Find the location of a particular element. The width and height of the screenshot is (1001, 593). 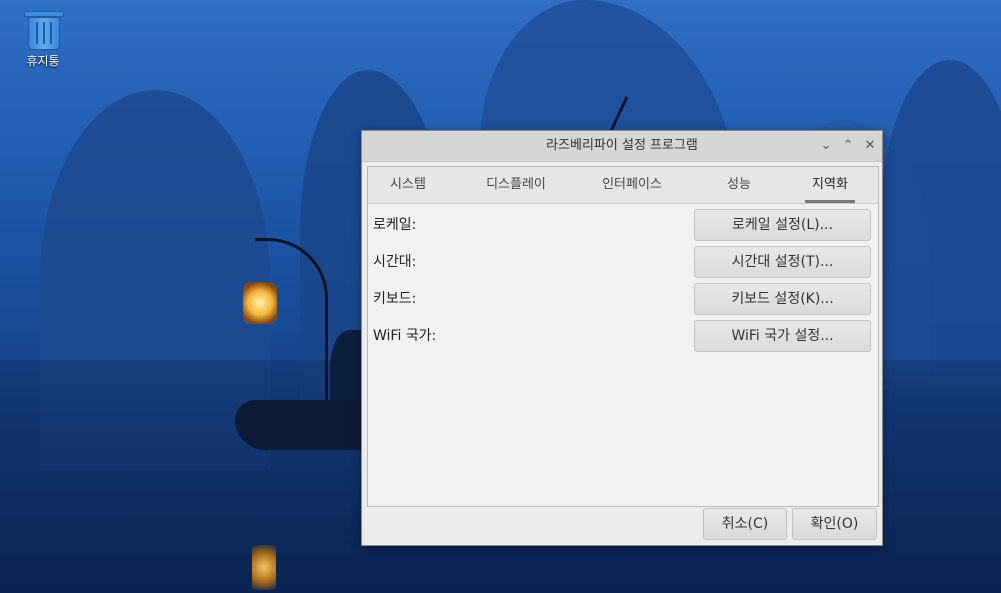

close-icon: ✕ is located at coordinates (870, 146).